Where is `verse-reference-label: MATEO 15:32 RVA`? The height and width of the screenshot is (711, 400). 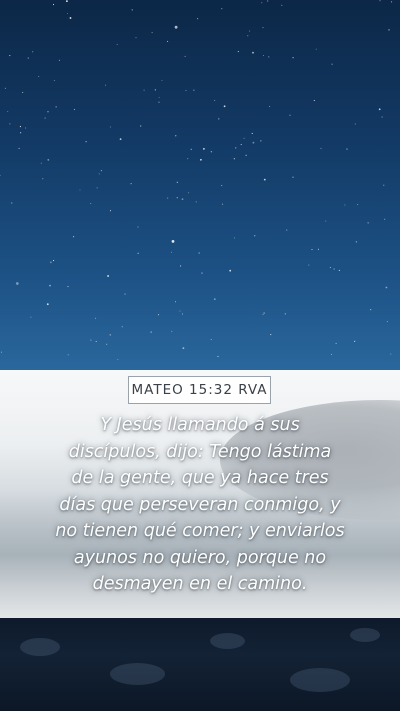
verse-reference-label: MATEO 15:32 RVA is located at coordinates (199, 390).